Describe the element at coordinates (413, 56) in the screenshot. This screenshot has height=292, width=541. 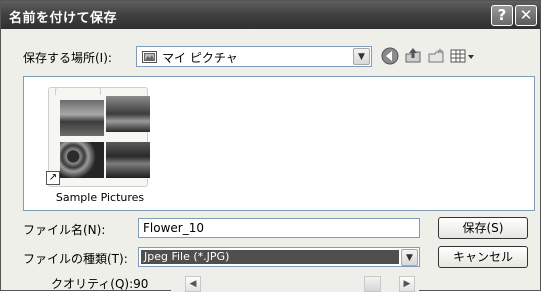
I see `up-folder-icon` at that location.